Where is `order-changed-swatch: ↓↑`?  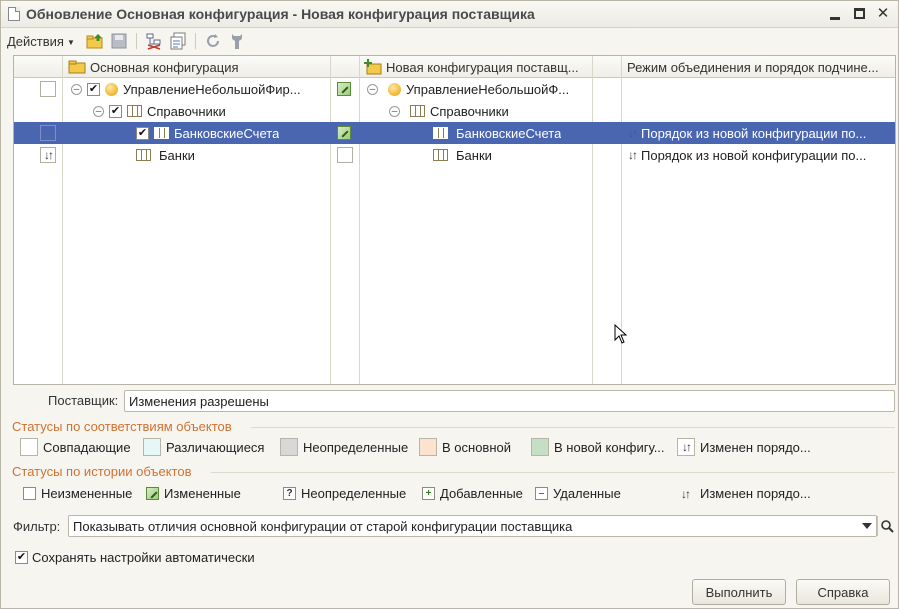
order-changed-swatch: ↓↑ is located at coordinates (686, 447).